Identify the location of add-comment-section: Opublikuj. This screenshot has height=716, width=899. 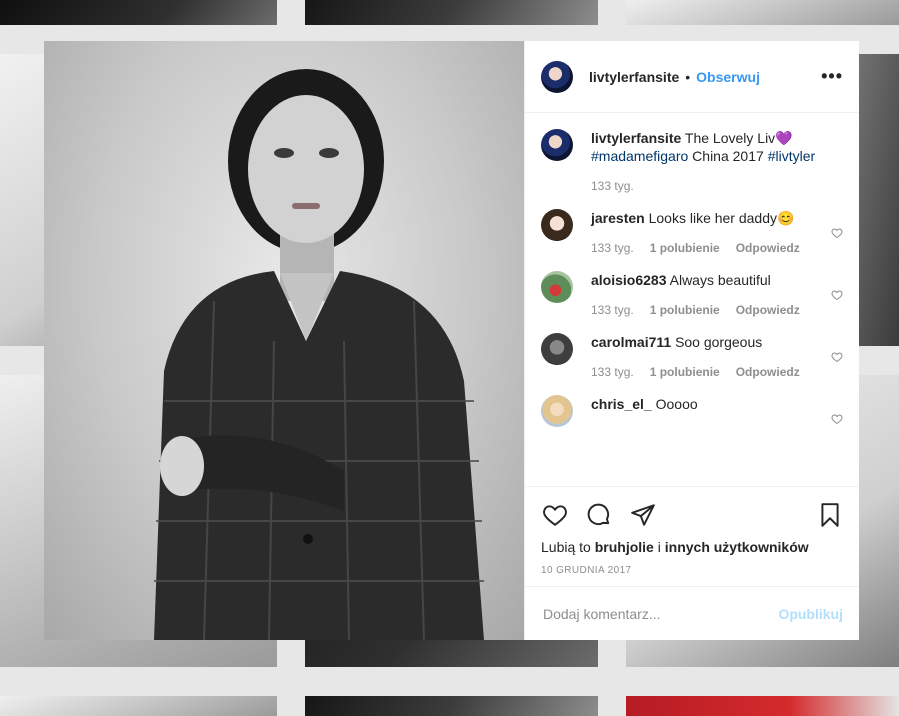
(692, 613).